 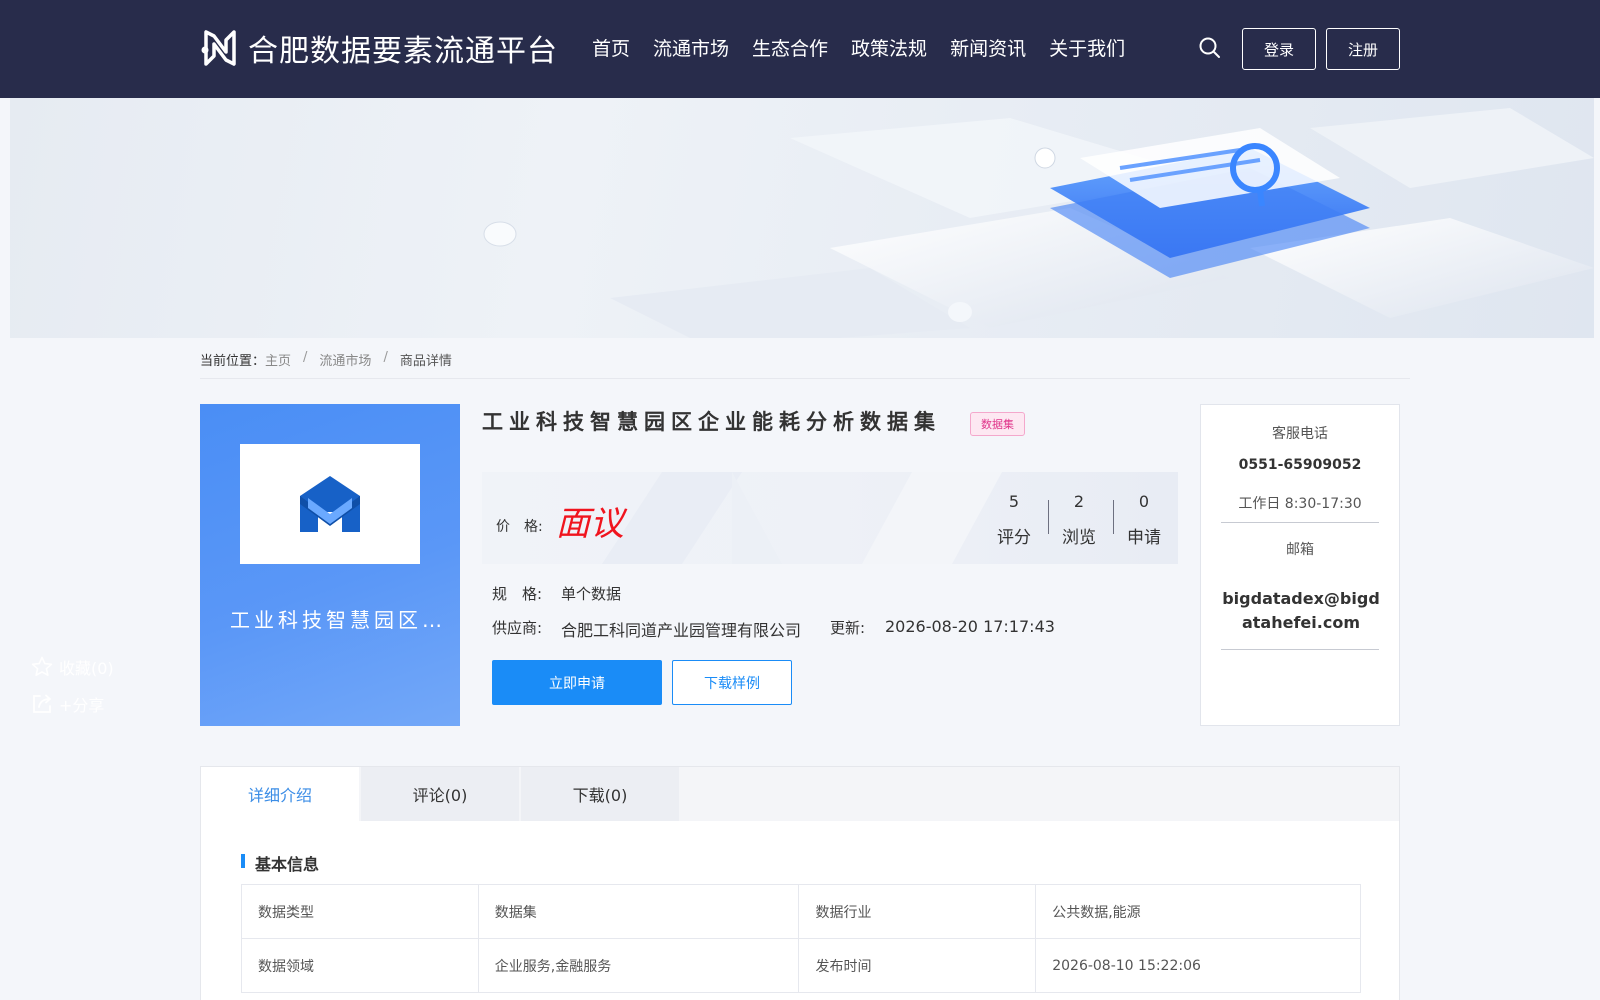 What do you see at coordinates (732, 682) in the screenshot?
I see `download-sample-button: 下载样例` at bounding box center [732, 682].